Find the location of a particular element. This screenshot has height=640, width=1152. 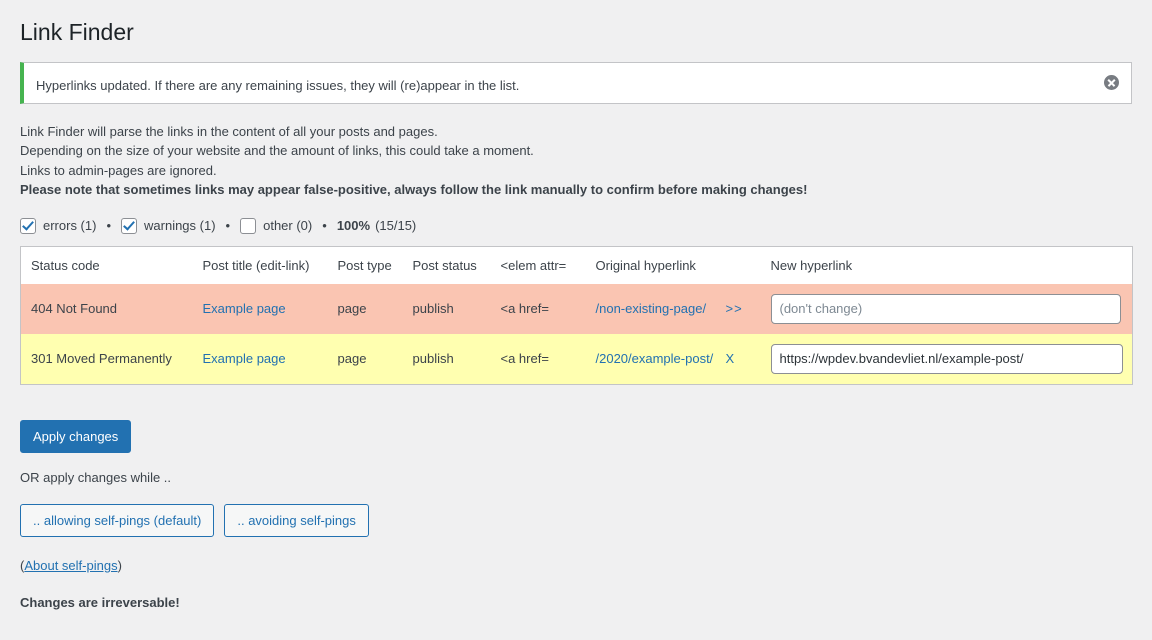

cell-original-hyperlink: /non-existing-page/ is located at coordinates (650, 308).